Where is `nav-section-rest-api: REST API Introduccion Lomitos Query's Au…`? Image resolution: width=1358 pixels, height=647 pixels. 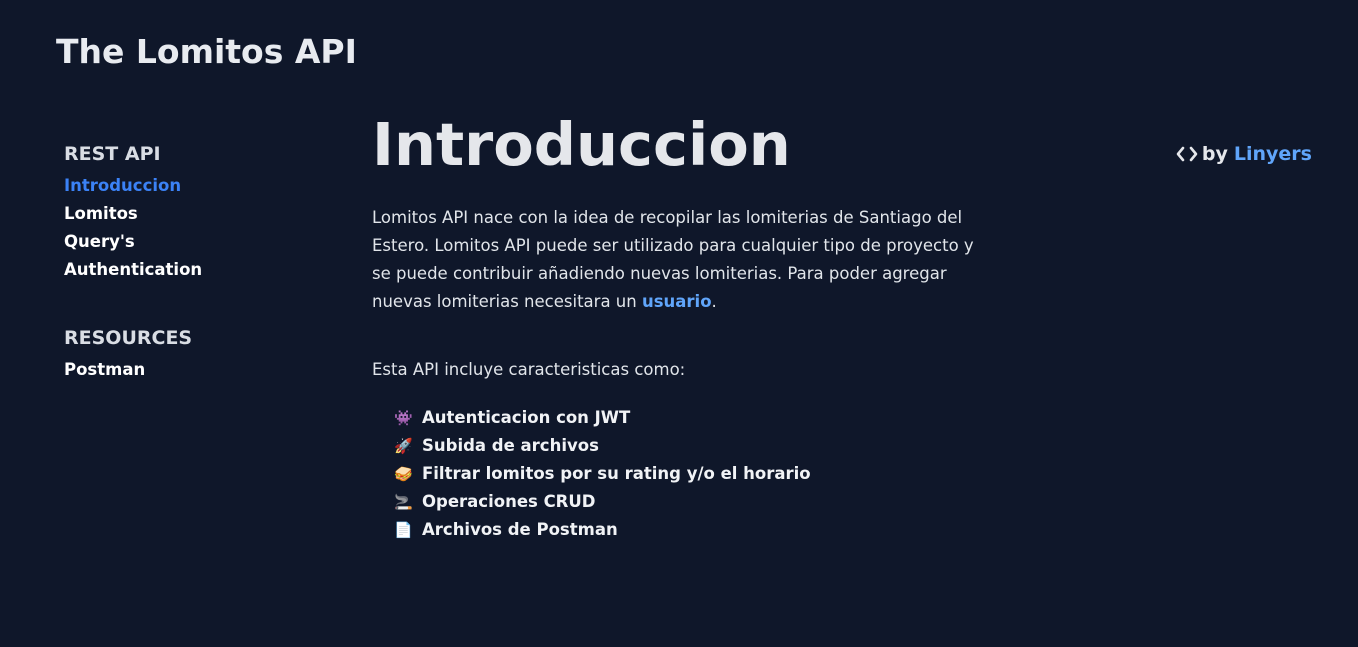
nav-section-rest-api: REST API Introduccion Lomitos Query's Au… is located at coordinates (194, 212).